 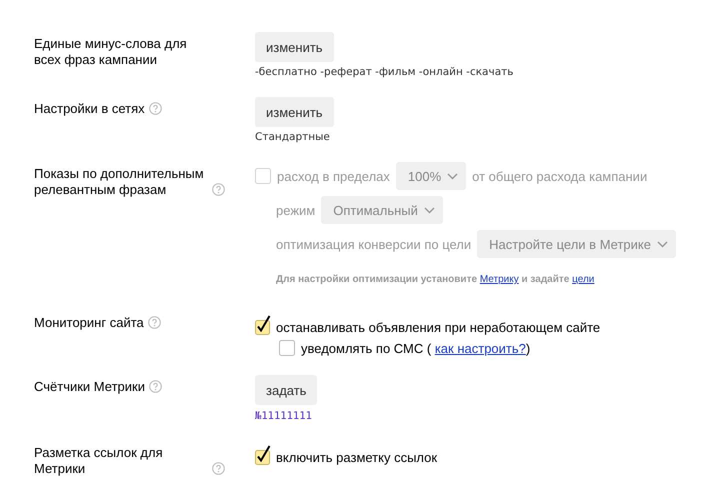 I want to click on setting-value: Стандартные, so click(x=292, y=137).